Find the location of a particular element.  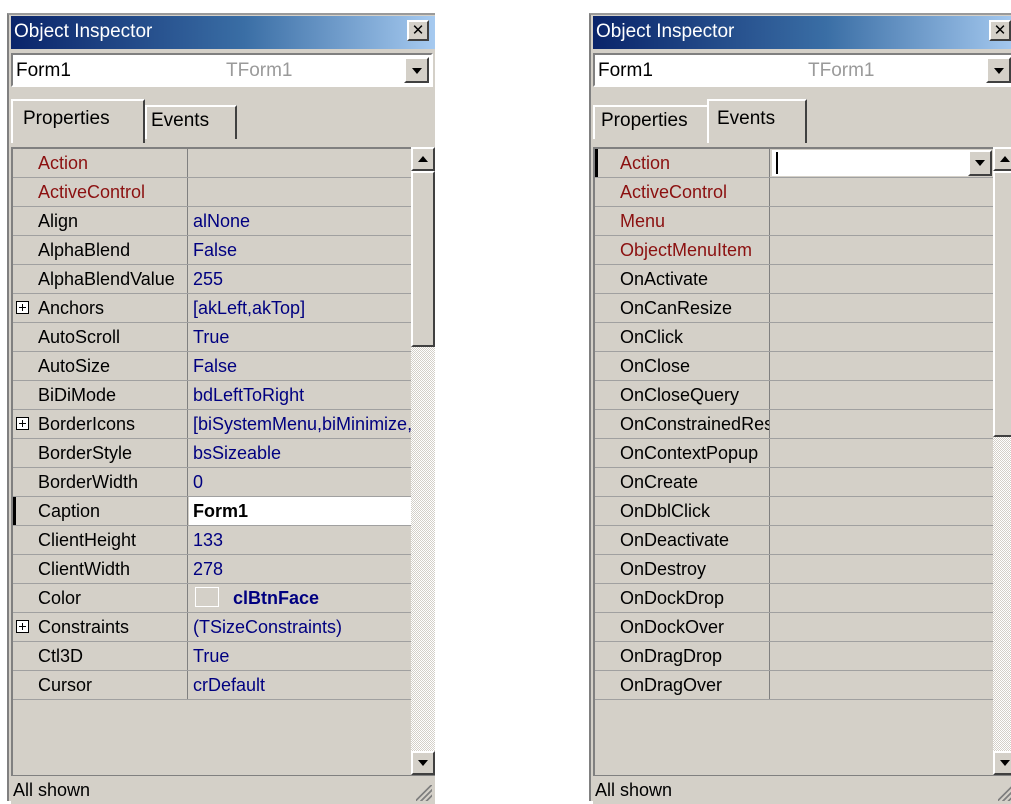

grid-row: OnDeactivate is located at coordinates (794, 540).